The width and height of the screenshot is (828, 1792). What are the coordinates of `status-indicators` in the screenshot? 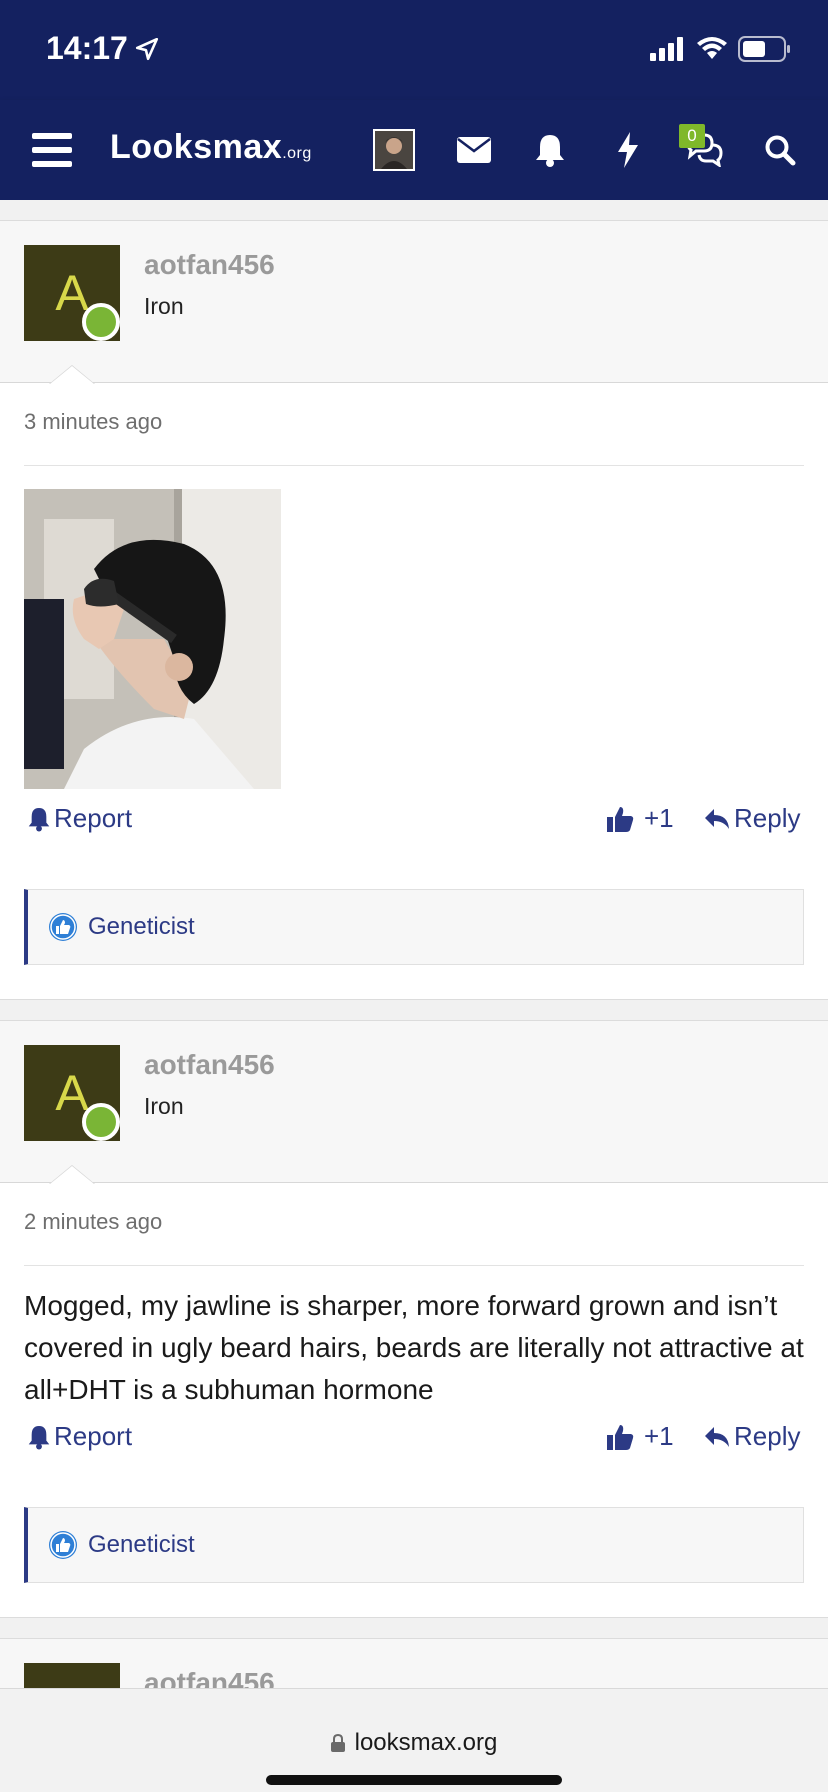 It's located at (721, 49).